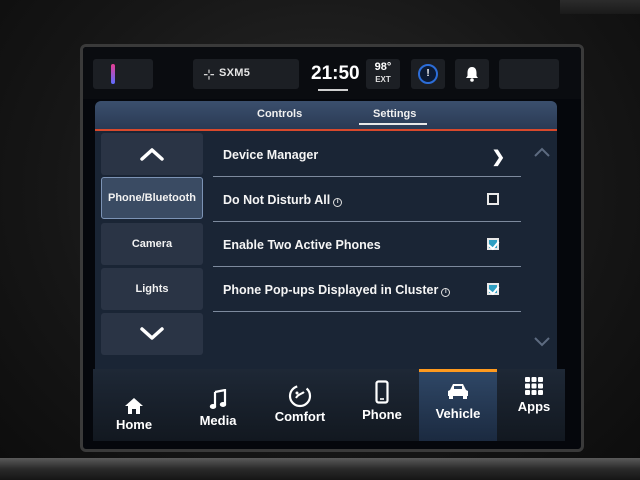 The width and height of the screenshot is (640, 480). Describe the element at coordinates (209, 74) in the screenshot. I see `satellite-icon: ⊹` at that location.